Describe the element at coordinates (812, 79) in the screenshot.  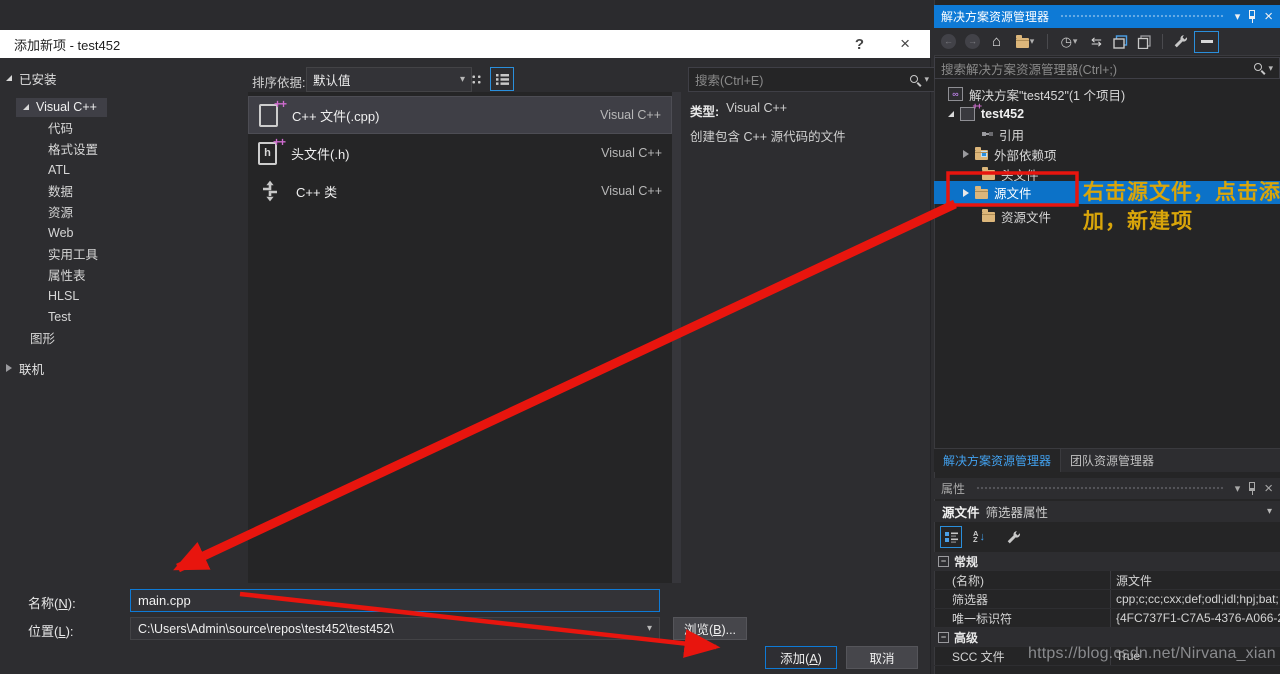
I see `template-search-input: 搜索(Ctrl+E) ▾` at that location.